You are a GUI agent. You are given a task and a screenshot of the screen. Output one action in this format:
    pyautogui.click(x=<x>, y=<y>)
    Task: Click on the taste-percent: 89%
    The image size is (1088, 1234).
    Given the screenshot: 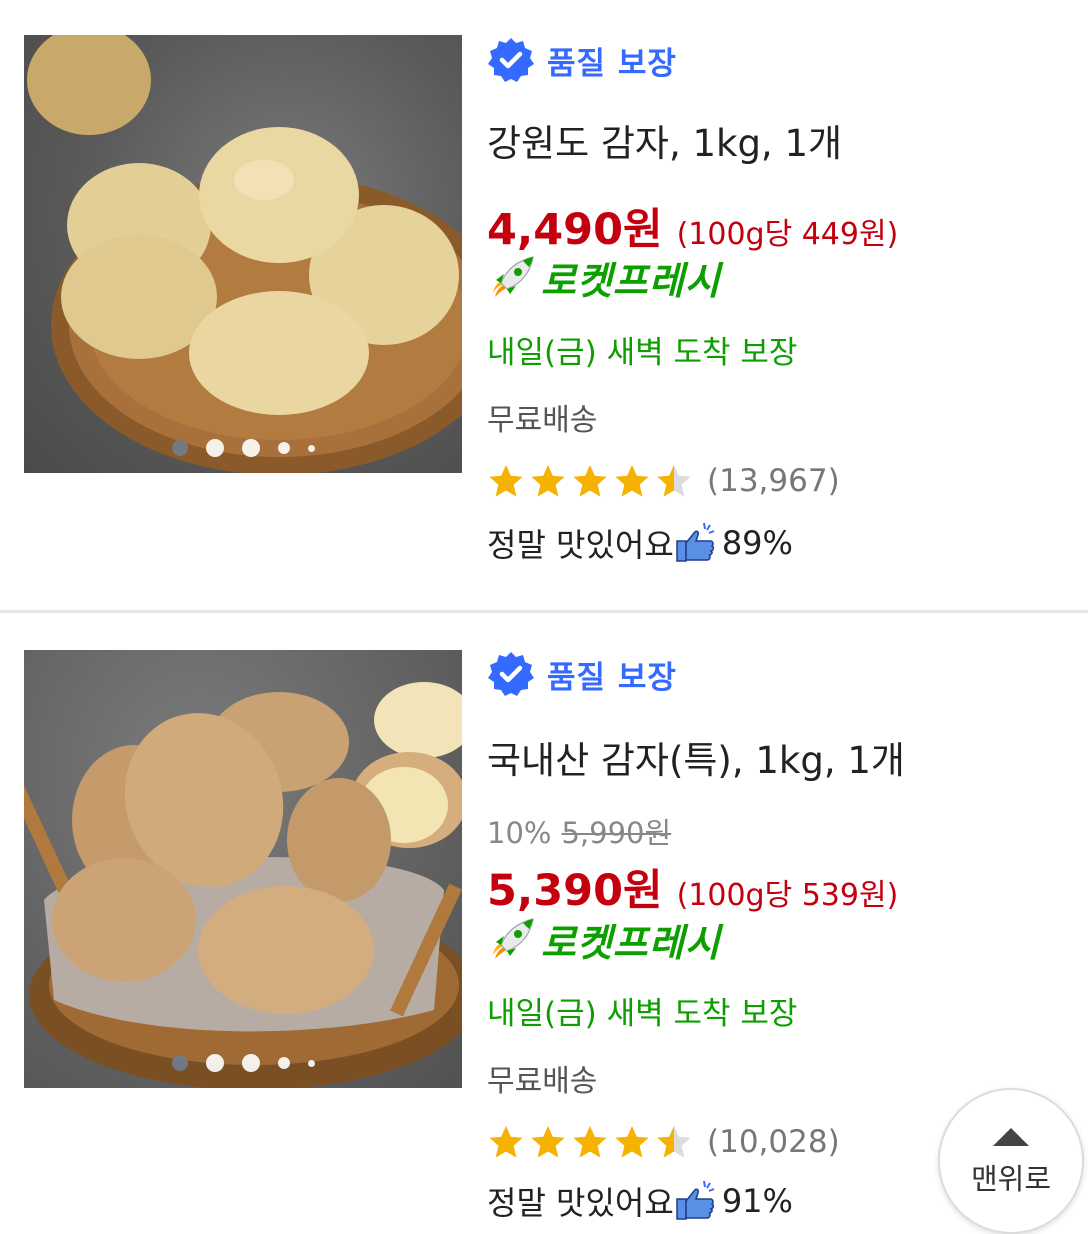 What is the action you would take?
    pyautogui.click(x=757, y=543)
    